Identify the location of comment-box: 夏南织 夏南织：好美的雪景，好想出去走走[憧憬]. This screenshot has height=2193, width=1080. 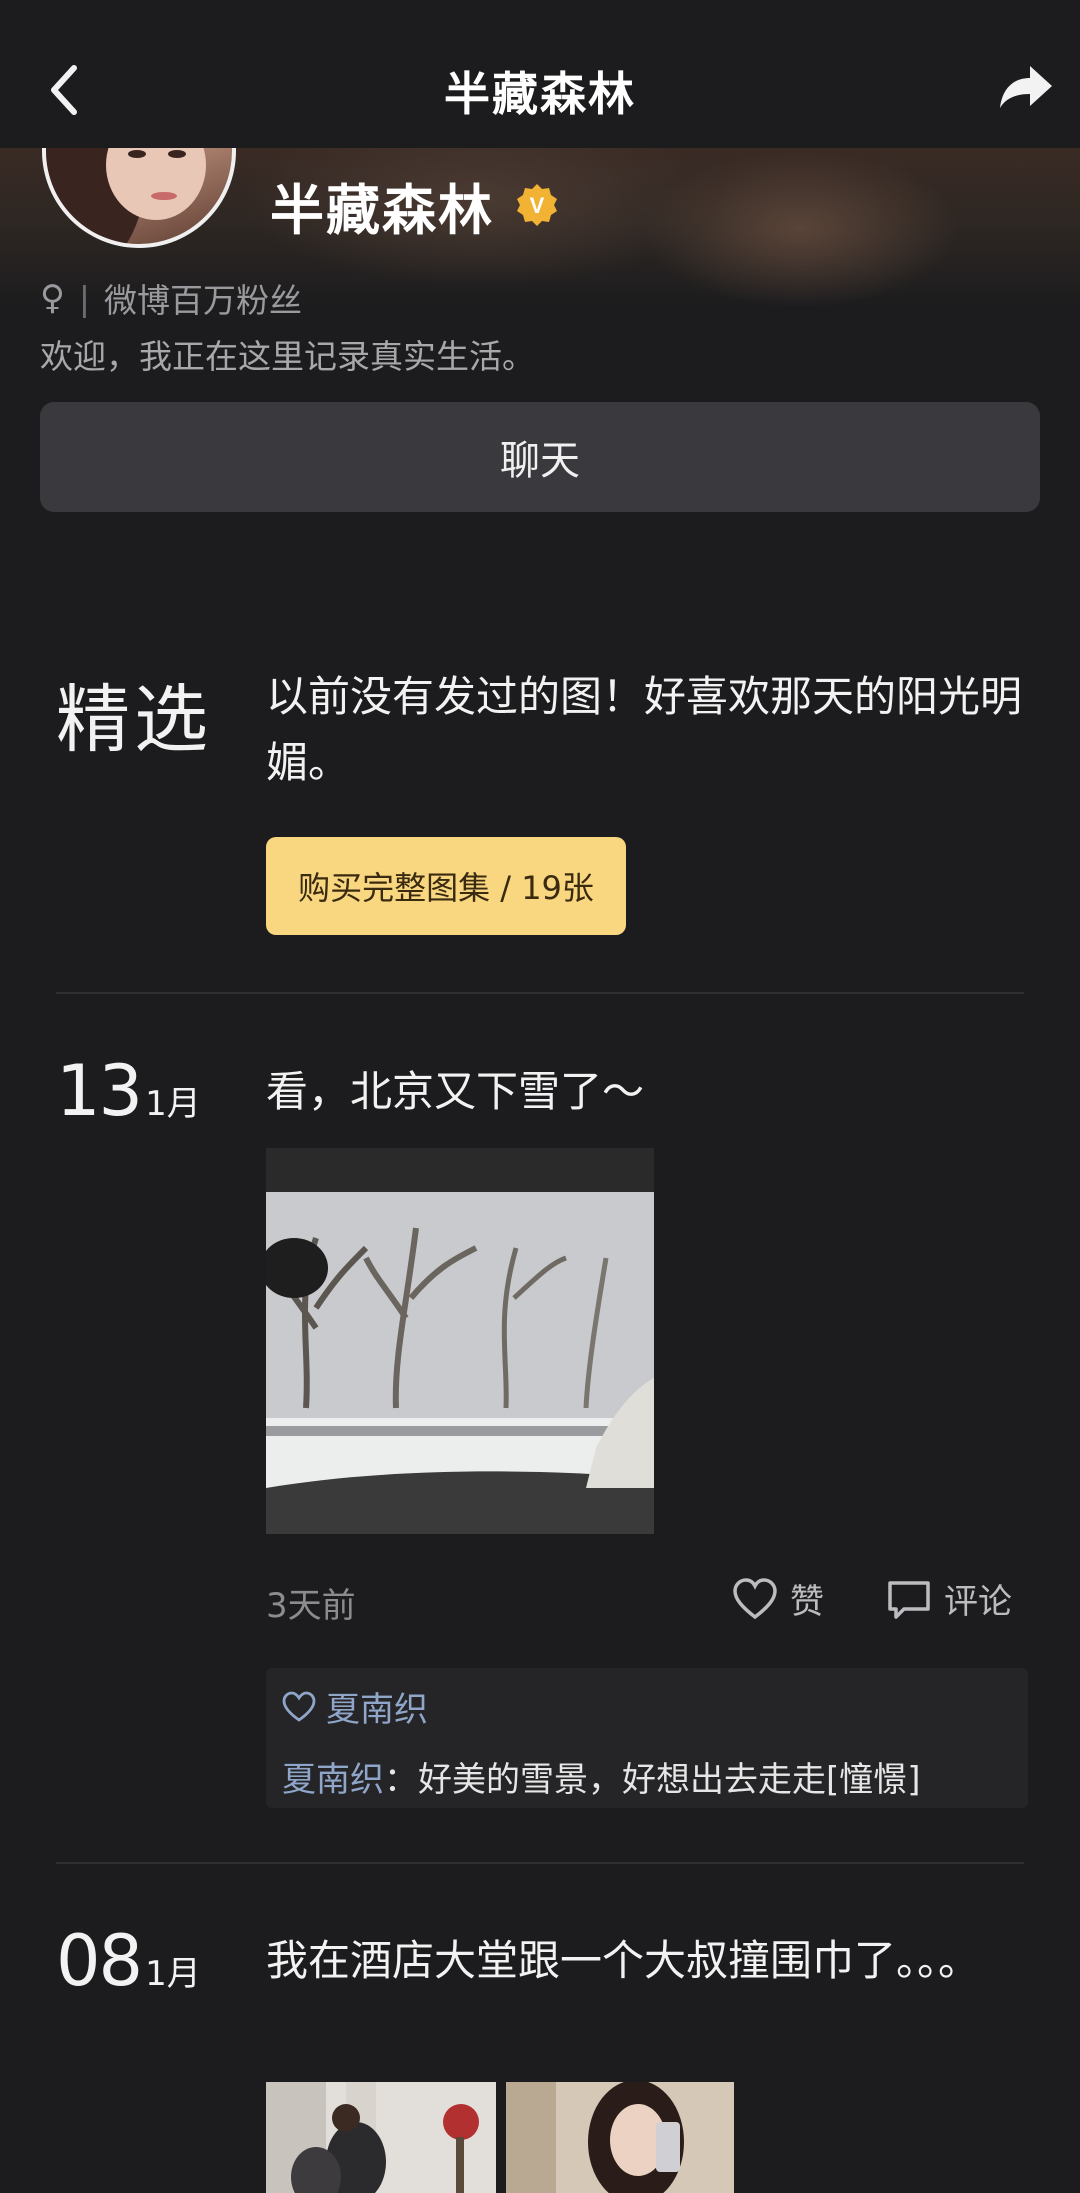
(647, 1738).